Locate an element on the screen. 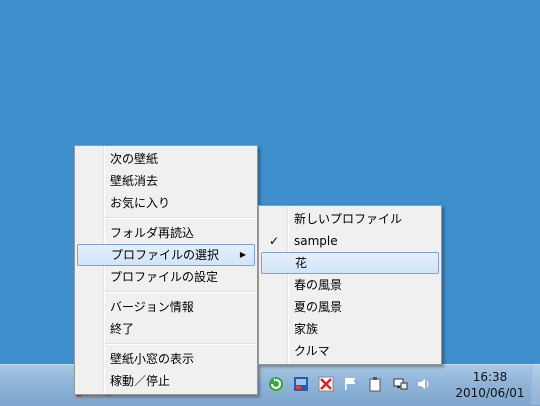 Image resolution: width=540 pixels, height=406 pixels. profile-item-label: 春の風景 is located at coordinates (318, 285).